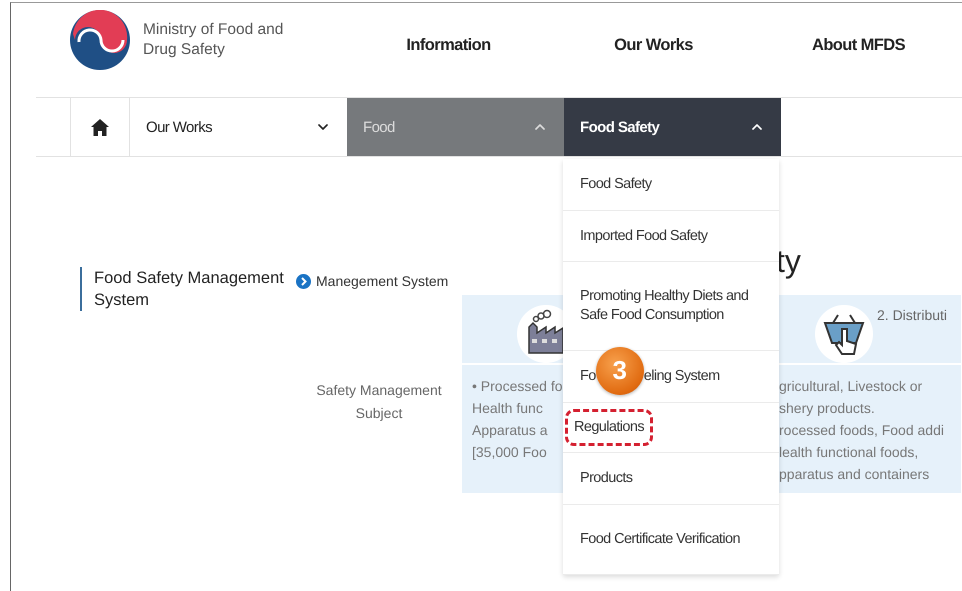 The image size is (962, 591). Describe the element at coordinates (671, 479) in the screenshot. I see `menu-item: Products` at that location.